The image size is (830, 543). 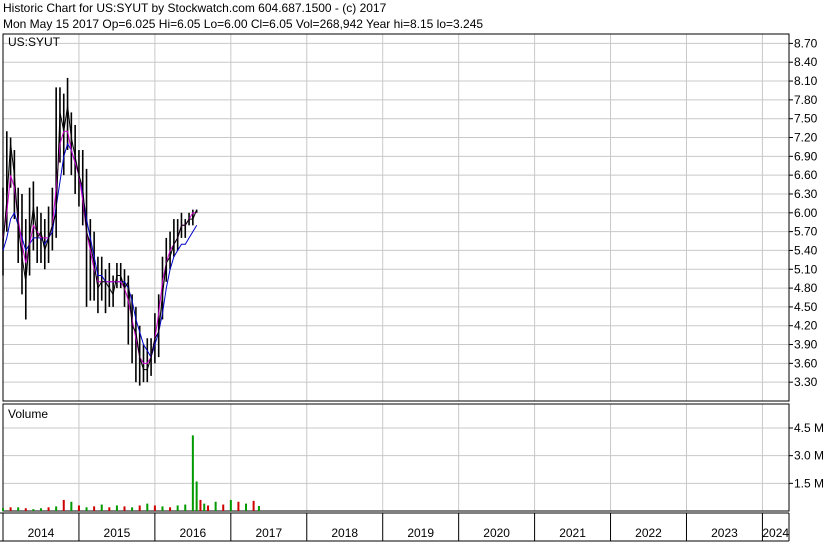 I want to click on year-label: 2014, so click(x=41, y=533).